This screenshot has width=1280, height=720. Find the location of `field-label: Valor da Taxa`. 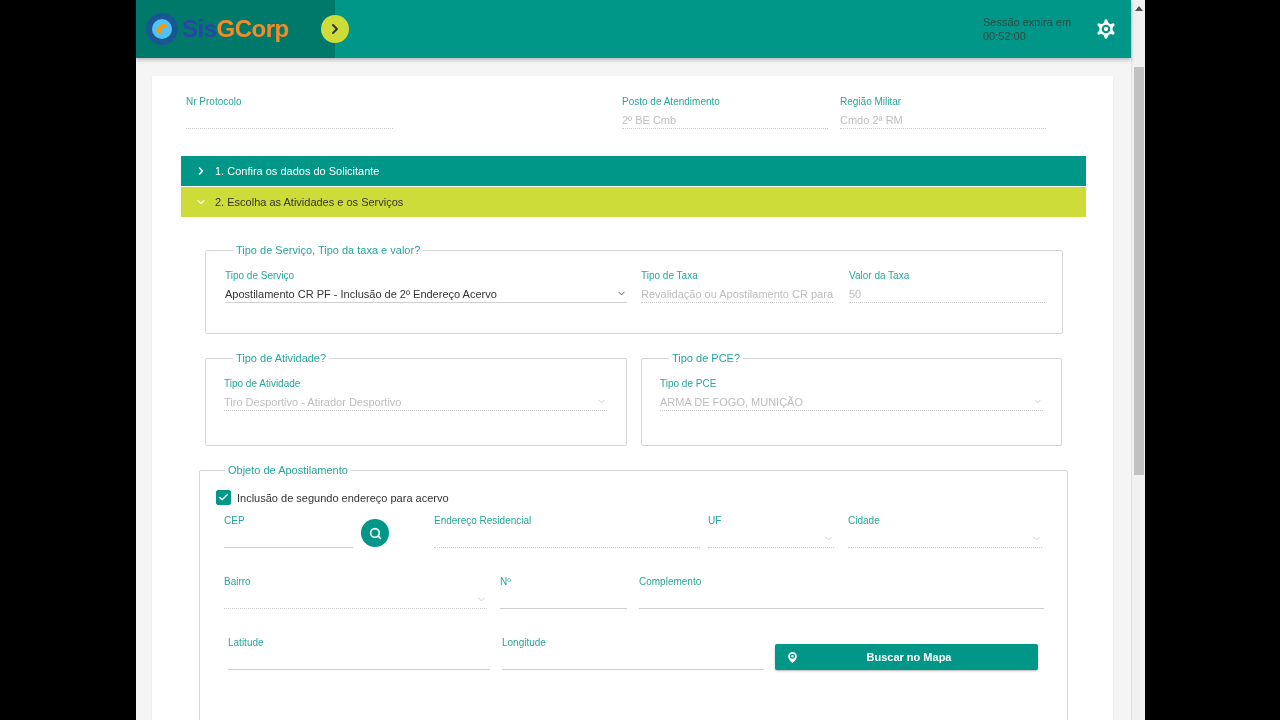

field-label: Valor da Taxa is located at coordinates (880, 276).